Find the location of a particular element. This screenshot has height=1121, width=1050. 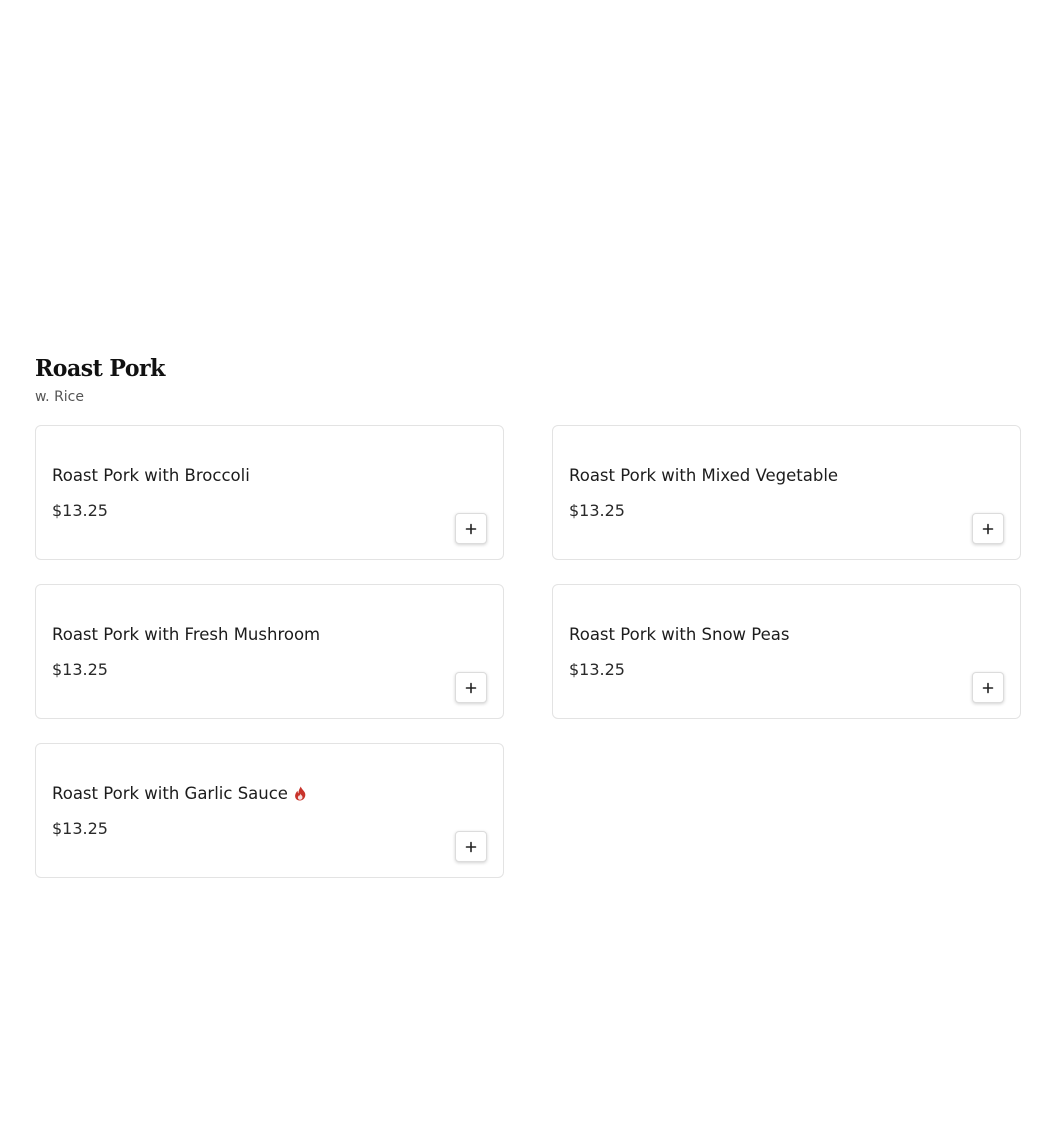

item-name: Roast Pork with Mixed Vegetable is located at coordinates (704, 475).